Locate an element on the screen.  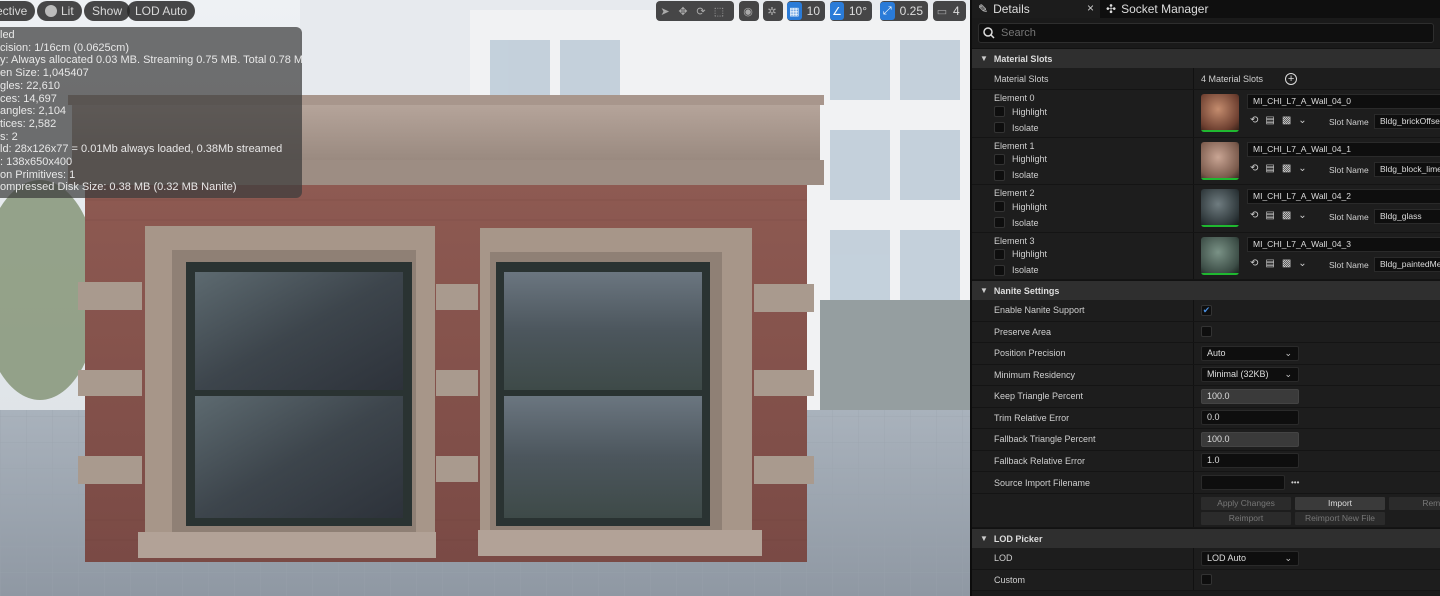
reimport-new-file-button: Reimport New File is located at coordinates (1340, 518).